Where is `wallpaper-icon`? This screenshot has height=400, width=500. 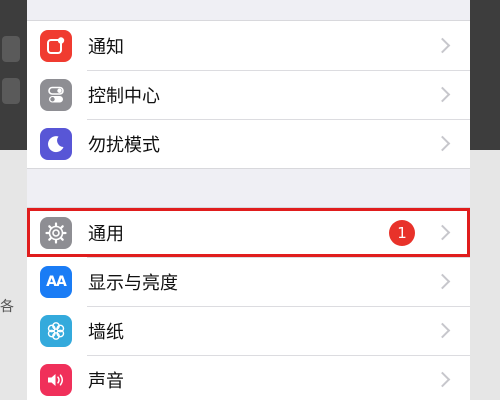 wallpaper-icon is located at coordinates (56, 330).